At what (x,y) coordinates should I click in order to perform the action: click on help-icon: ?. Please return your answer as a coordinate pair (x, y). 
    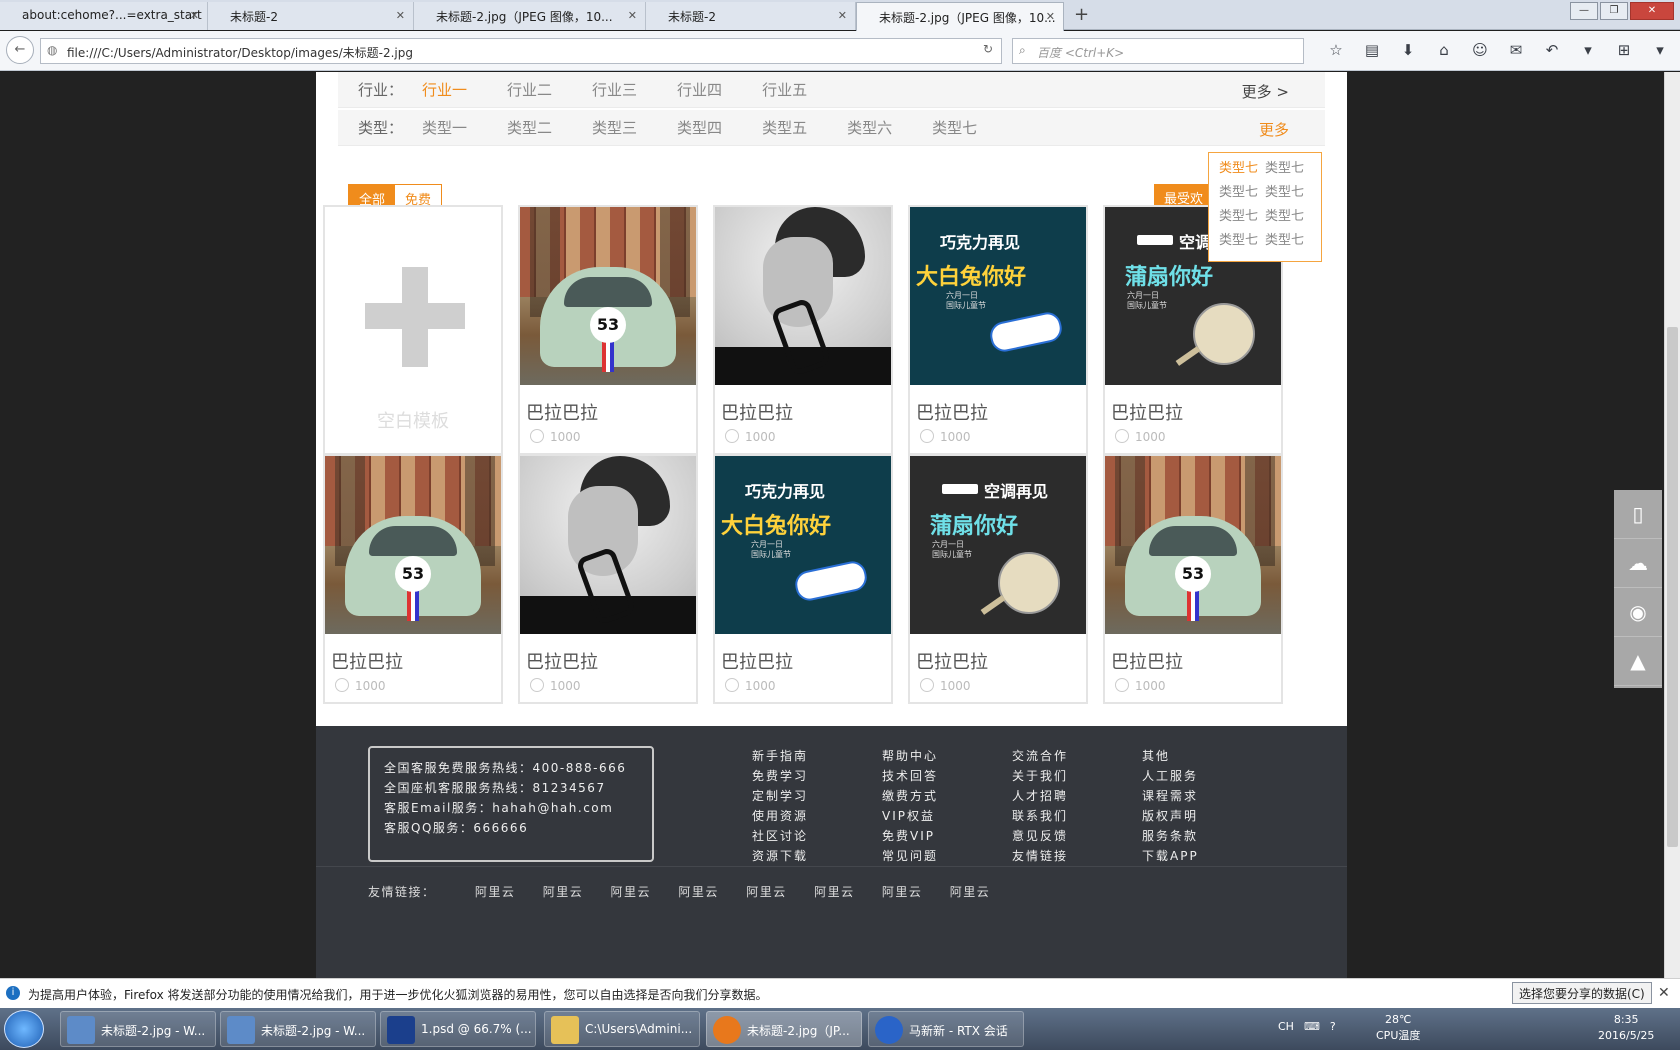
    Looking at the image, I should click on (1333, 1026).